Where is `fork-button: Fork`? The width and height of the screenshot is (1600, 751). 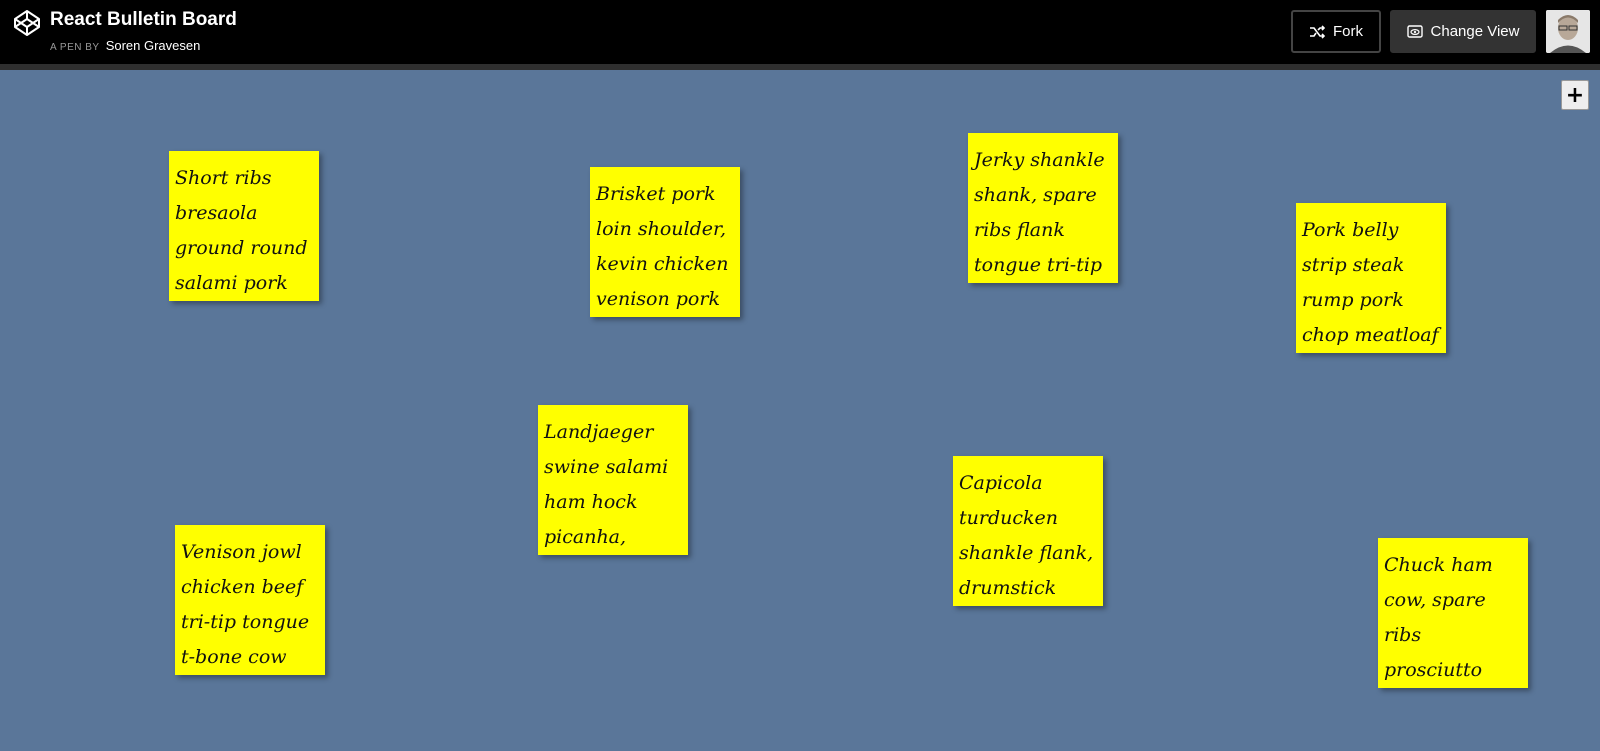
fork-button: Fork is located at coordinates (1336, 31).